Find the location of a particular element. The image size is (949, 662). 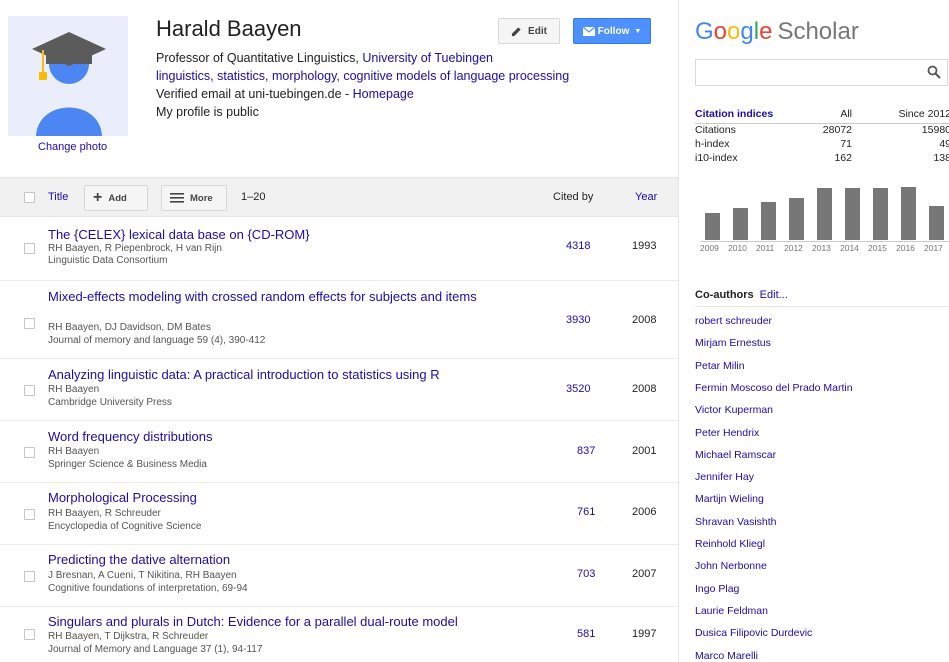

change-photo-link: Change photo is located at coordinates (72, 147).